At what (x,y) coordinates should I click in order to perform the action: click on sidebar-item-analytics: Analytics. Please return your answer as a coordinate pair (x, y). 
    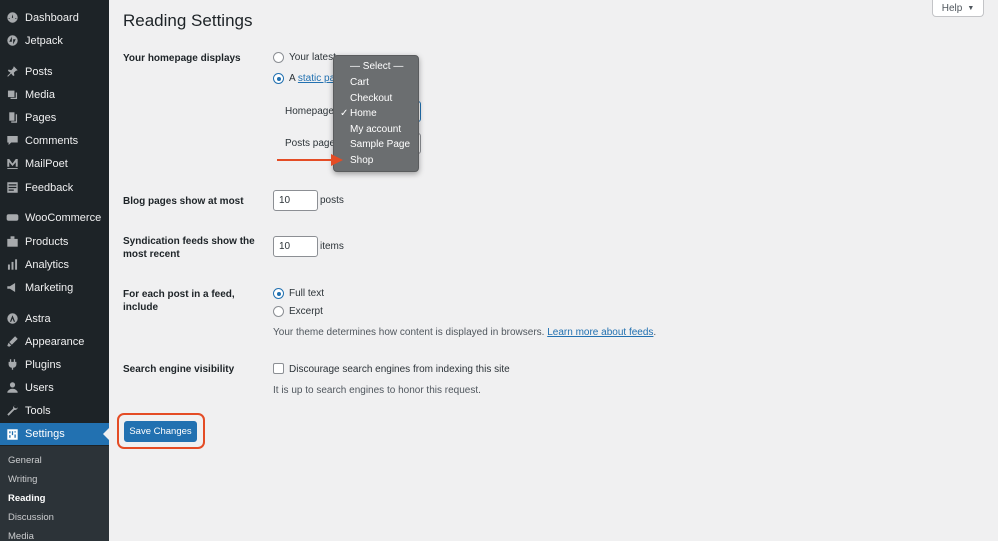
    Looking at the image, I should click on (54, 264).